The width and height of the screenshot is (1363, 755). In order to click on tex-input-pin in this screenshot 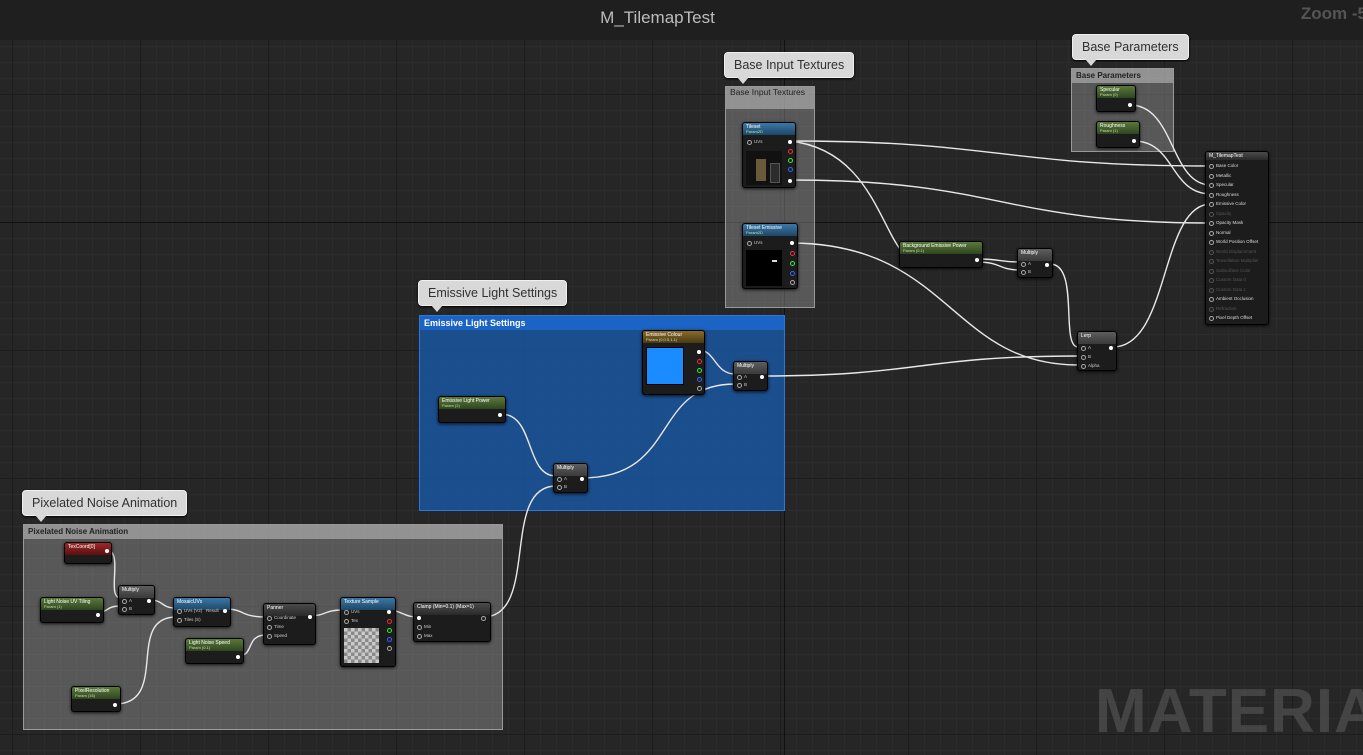, I will do `click(346, 621)`.